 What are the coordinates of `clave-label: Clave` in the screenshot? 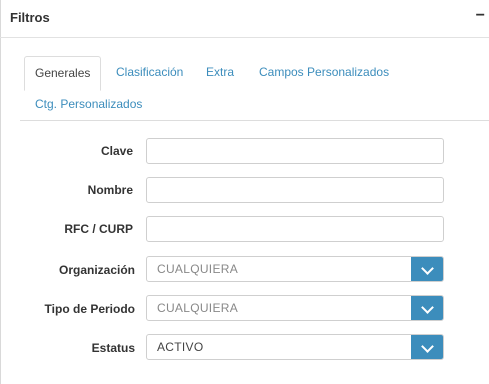 It's located at (116, 151).